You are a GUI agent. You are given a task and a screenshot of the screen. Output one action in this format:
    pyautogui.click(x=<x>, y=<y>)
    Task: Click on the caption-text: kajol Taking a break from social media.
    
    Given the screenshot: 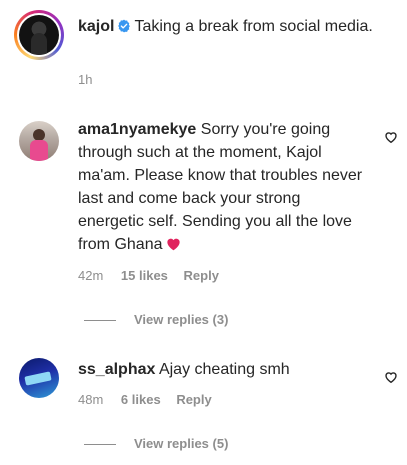 What is the action you would take?
    pyautogui.click(x=228, y=27)
    